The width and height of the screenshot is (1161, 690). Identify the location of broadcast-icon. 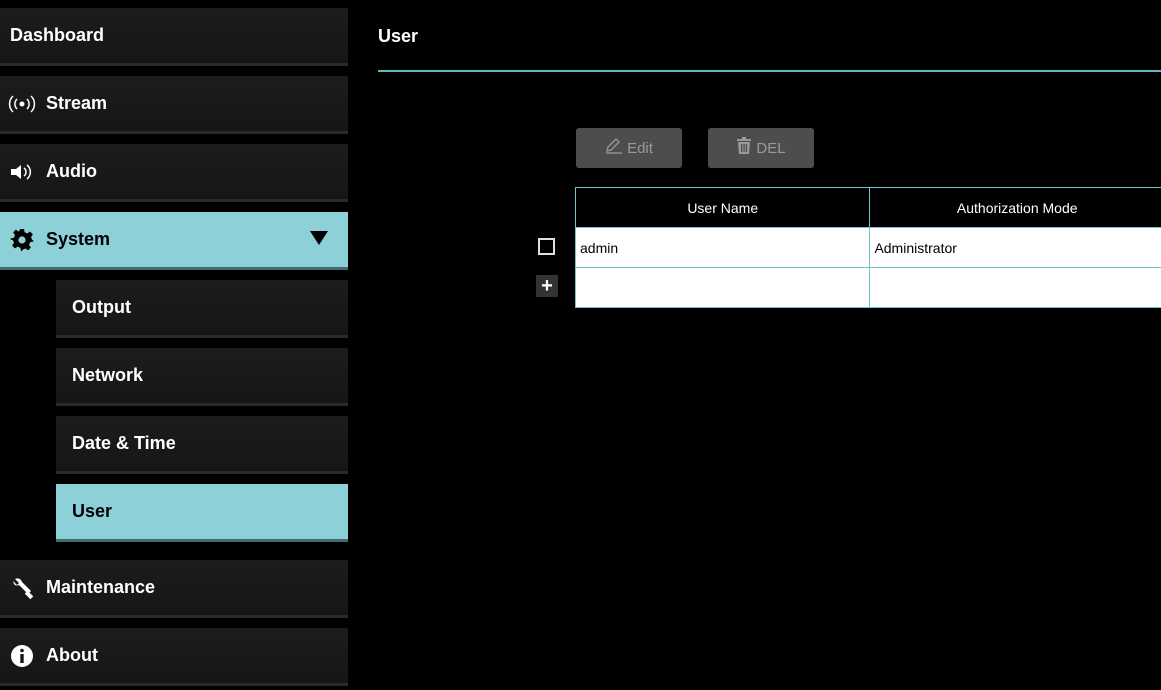
(22, 104).